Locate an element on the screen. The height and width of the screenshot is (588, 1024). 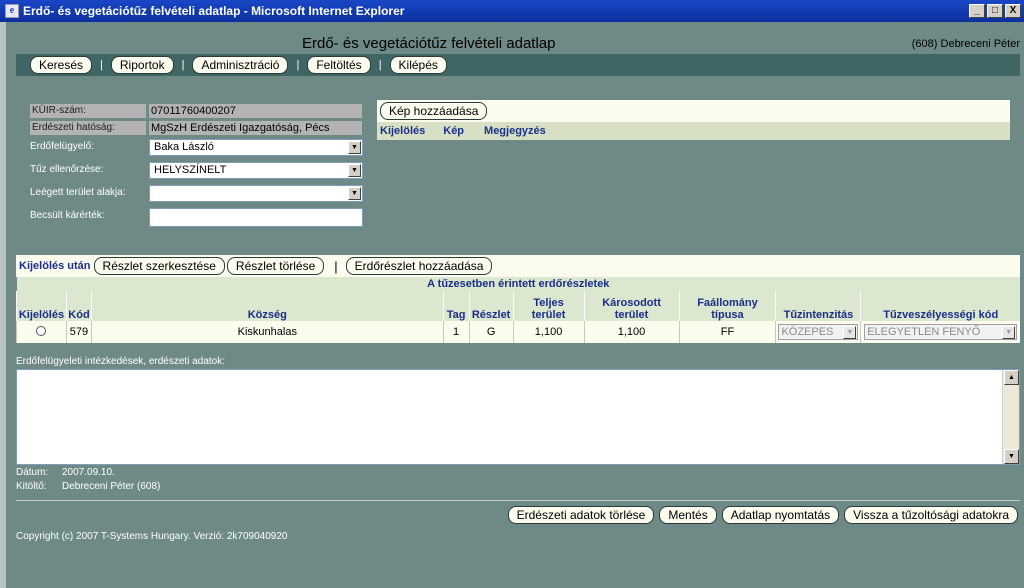
col-damaged-area-line2: terület is located at coordinates (631, 315).